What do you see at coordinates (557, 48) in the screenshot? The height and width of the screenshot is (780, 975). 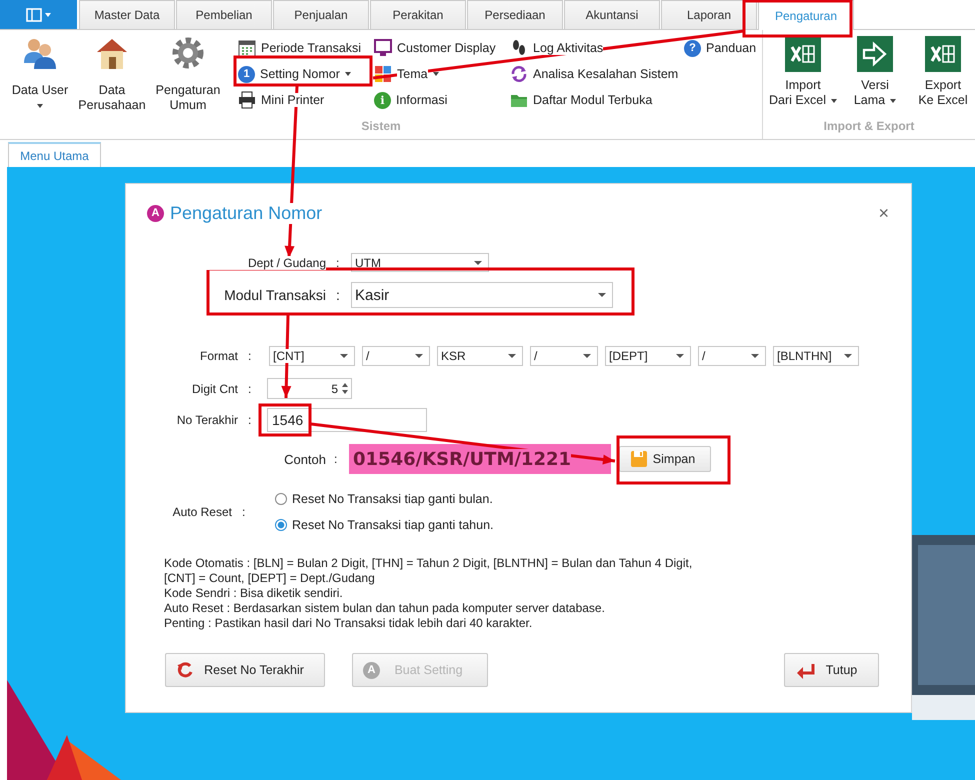 I see `ribbon-small-button: Log Aktivitas` at bounding box center [557, 48].